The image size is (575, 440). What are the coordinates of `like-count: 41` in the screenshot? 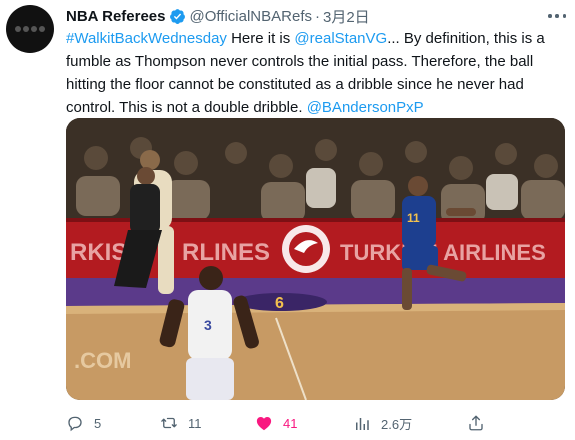 It's located at (290, 423).